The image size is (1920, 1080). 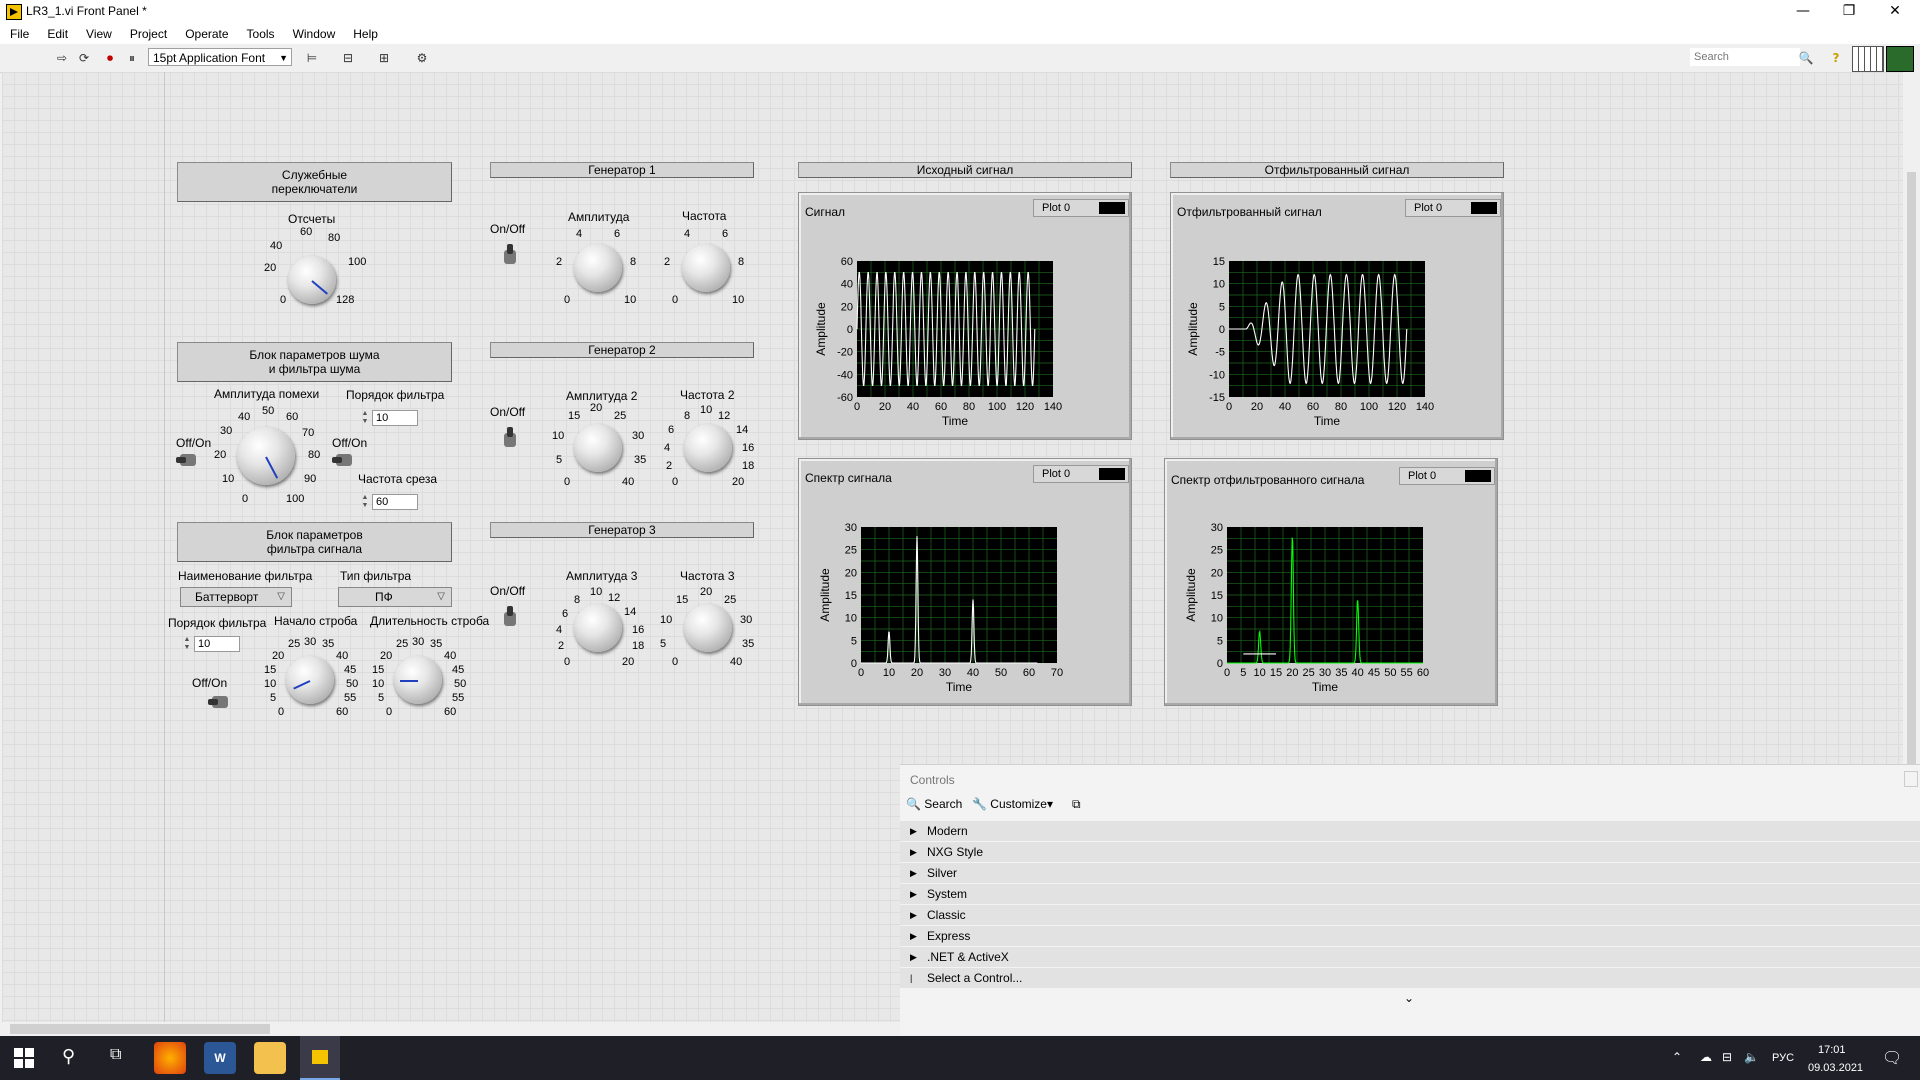 I want to click on gen2-amplitude-knob, so click(x=598, y=448).